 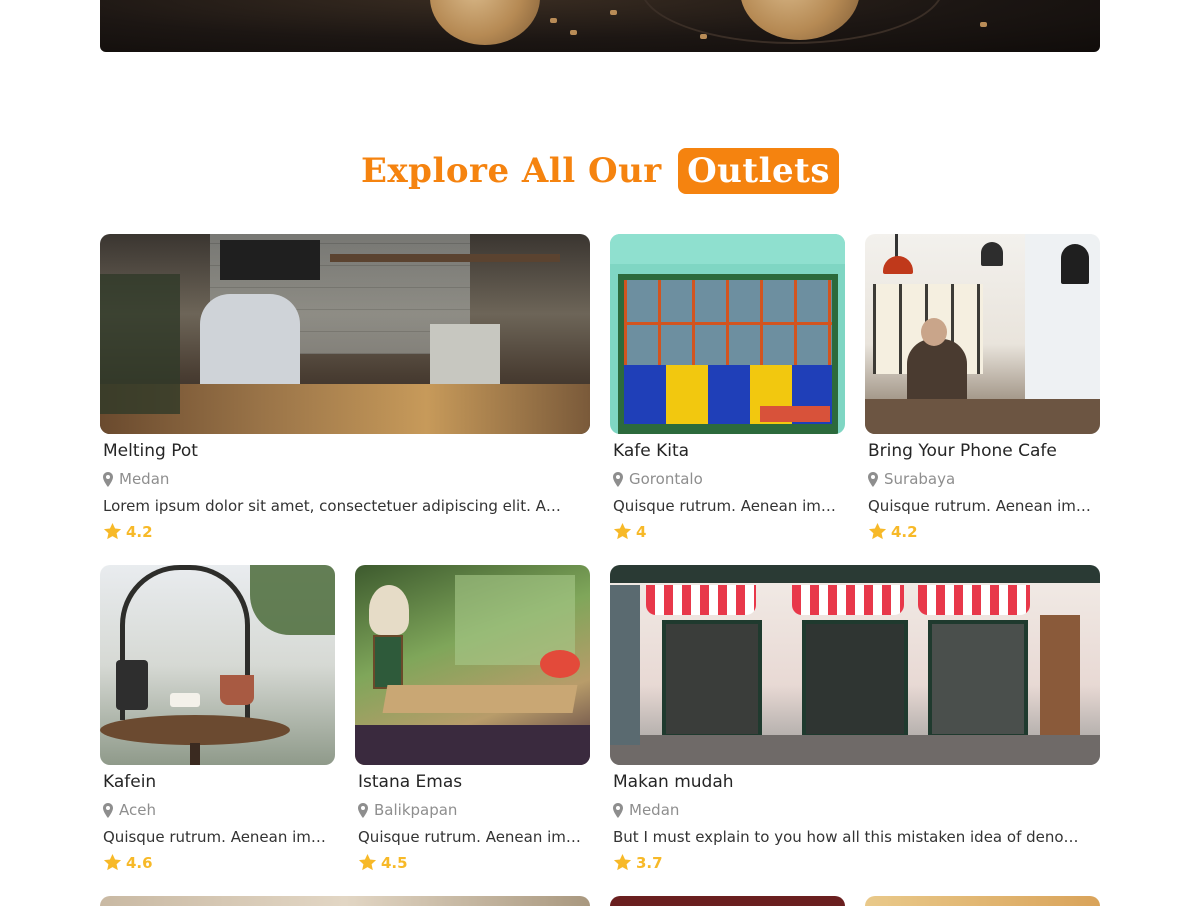 What do you see at coordinates (139, 862) in the screenshot?
I see `outlet-rating-value: 4.6` at bounding box center [139, 862].